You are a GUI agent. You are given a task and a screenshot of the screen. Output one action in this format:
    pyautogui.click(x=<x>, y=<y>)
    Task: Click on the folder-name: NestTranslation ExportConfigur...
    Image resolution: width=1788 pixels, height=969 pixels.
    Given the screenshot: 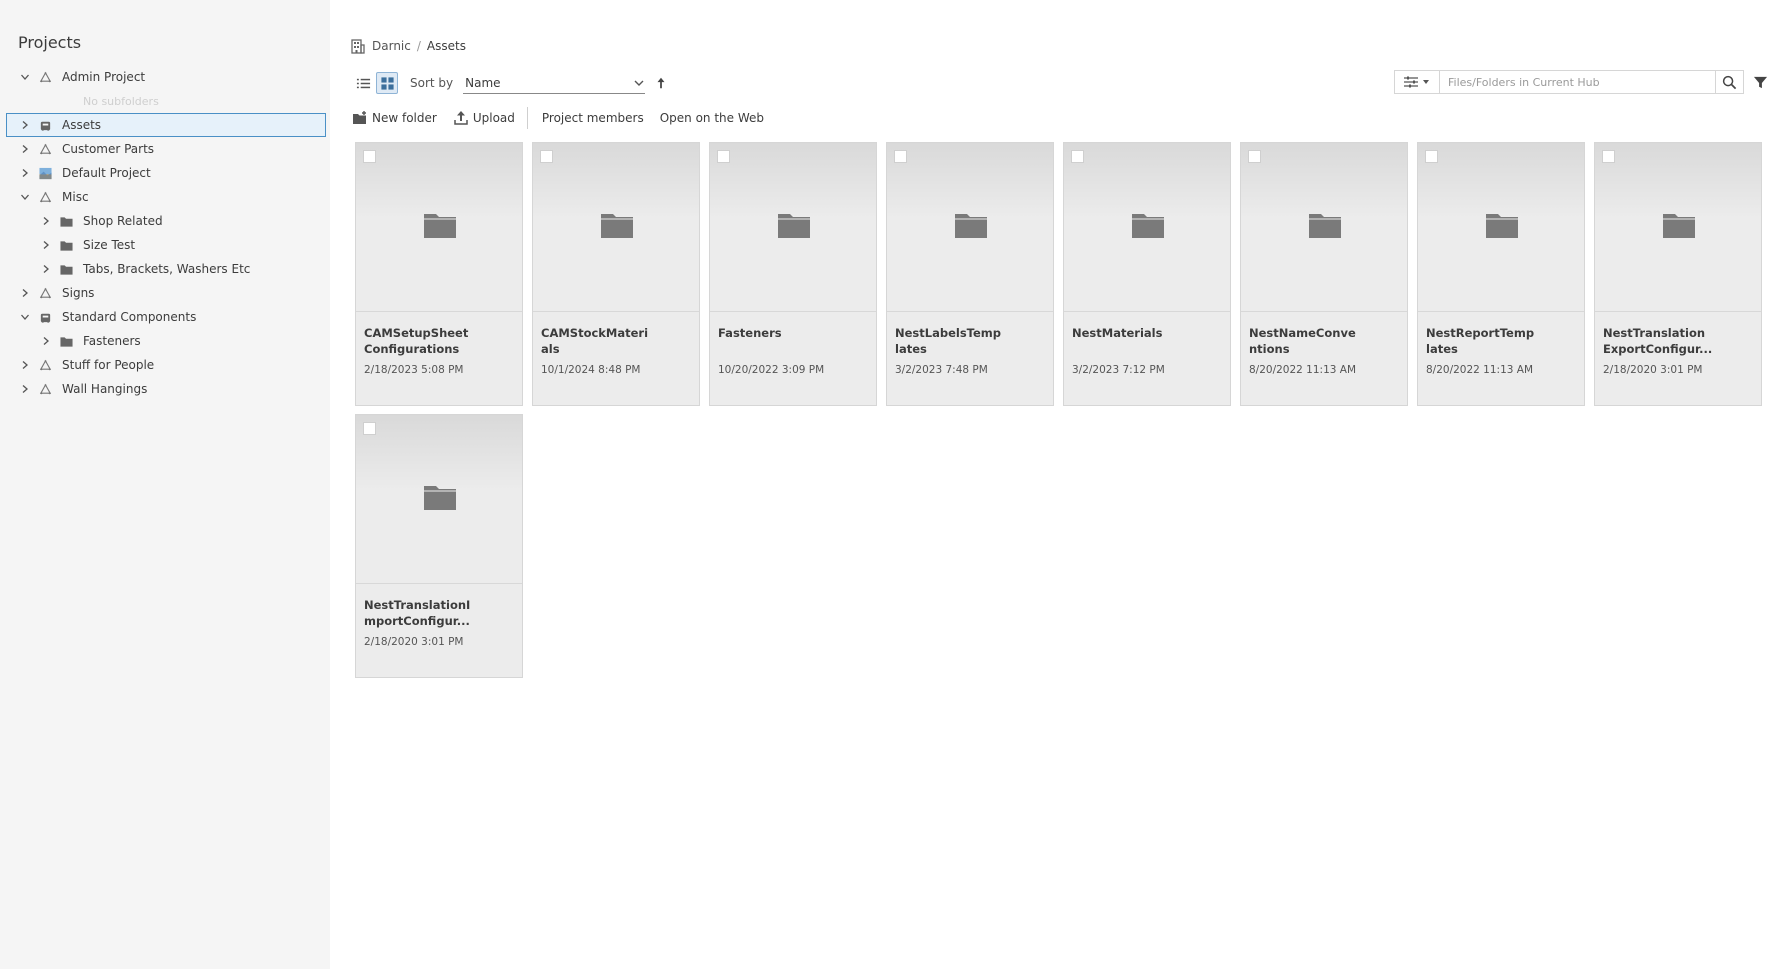 What is the action you would take?
    pyautogui.click(x=1673, y=341)
    